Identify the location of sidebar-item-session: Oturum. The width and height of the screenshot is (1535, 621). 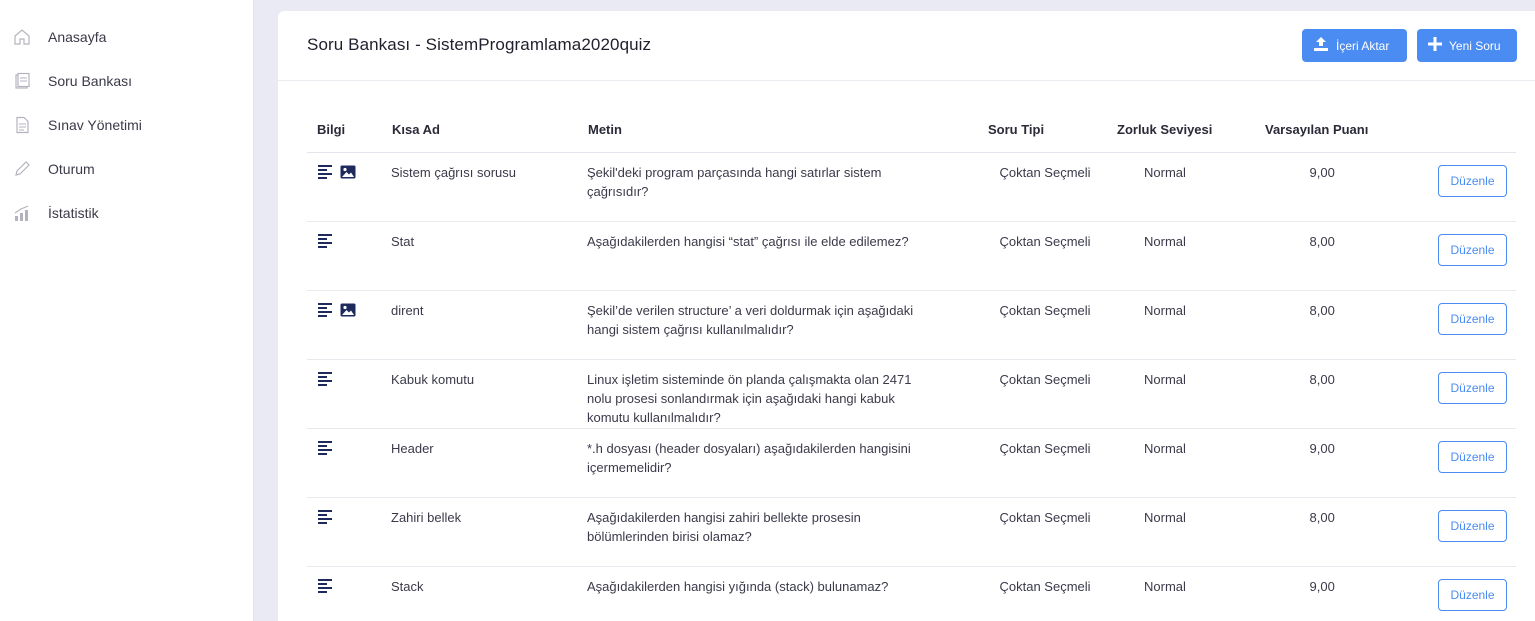
(127, 169).